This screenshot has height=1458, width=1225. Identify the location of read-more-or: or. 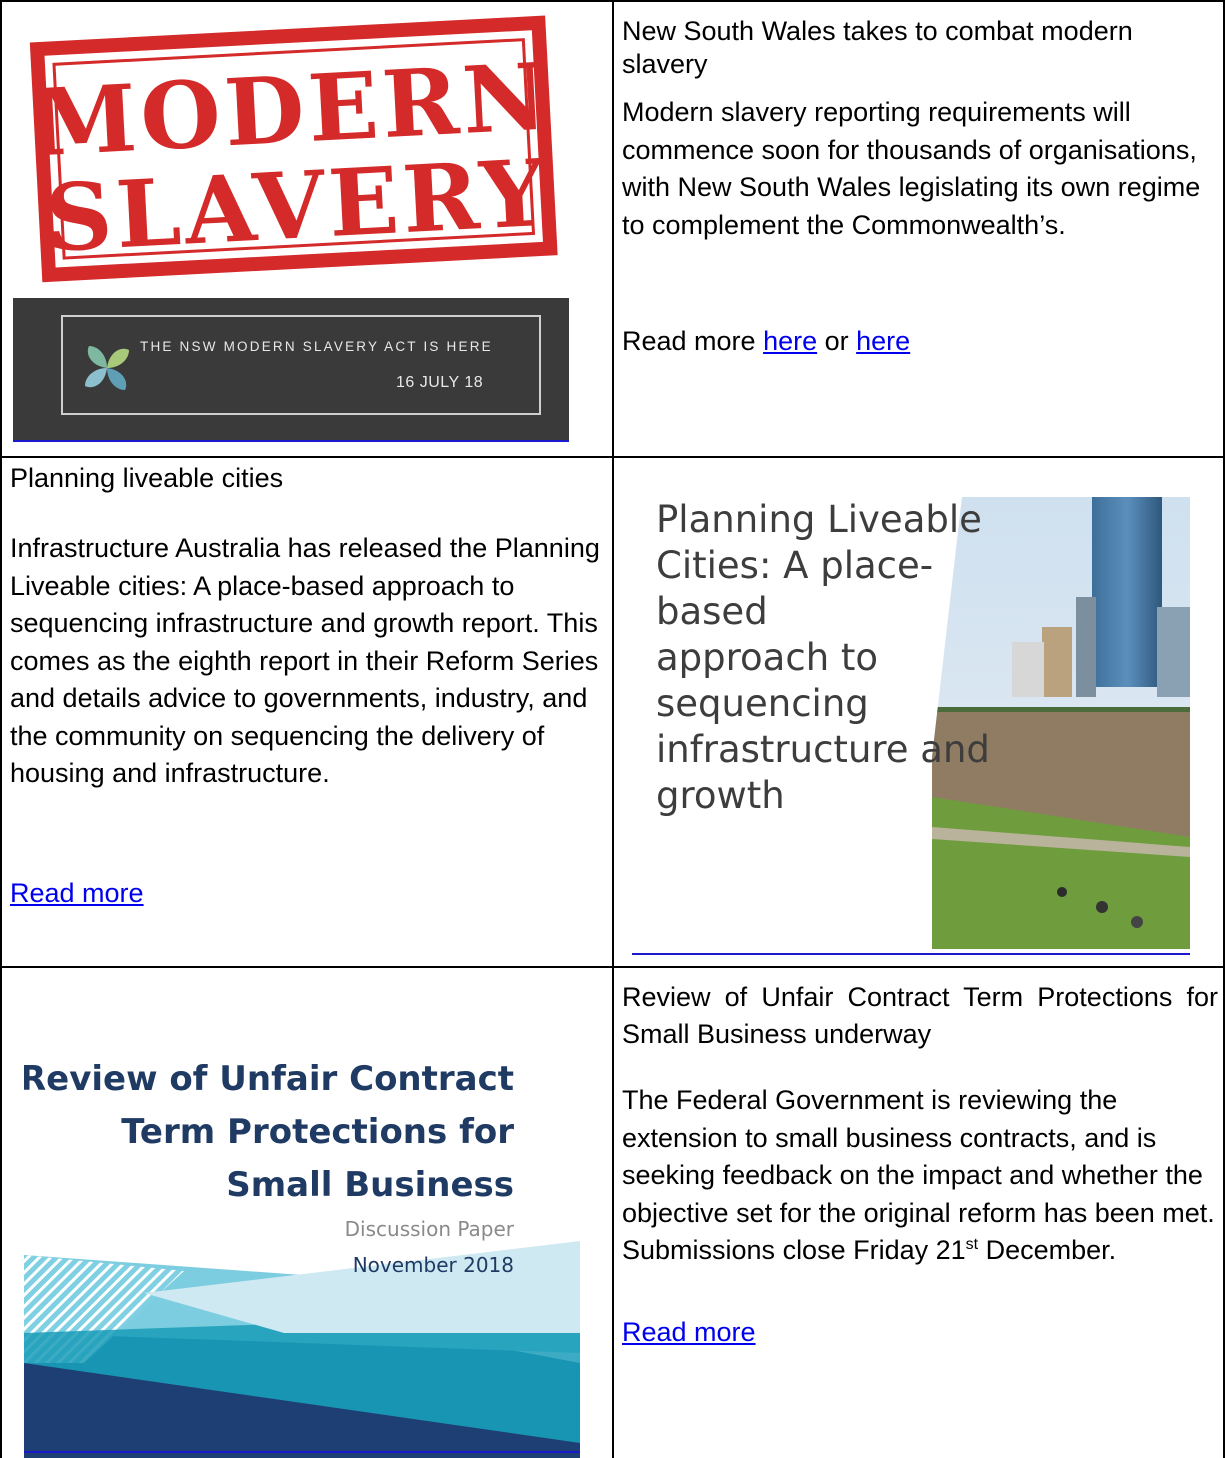
(837, 341).